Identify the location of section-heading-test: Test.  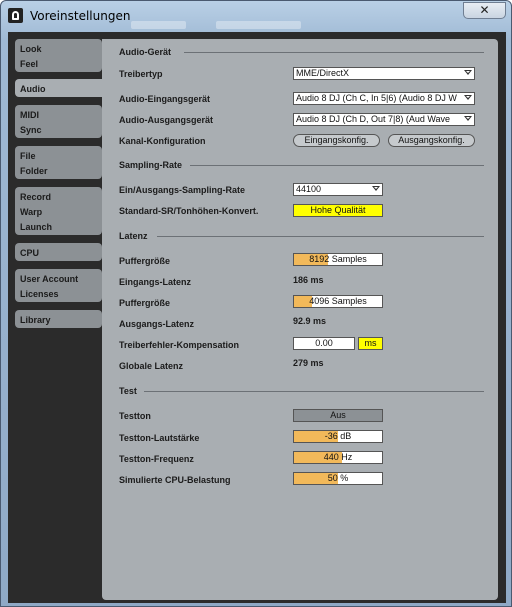
(128, 391).